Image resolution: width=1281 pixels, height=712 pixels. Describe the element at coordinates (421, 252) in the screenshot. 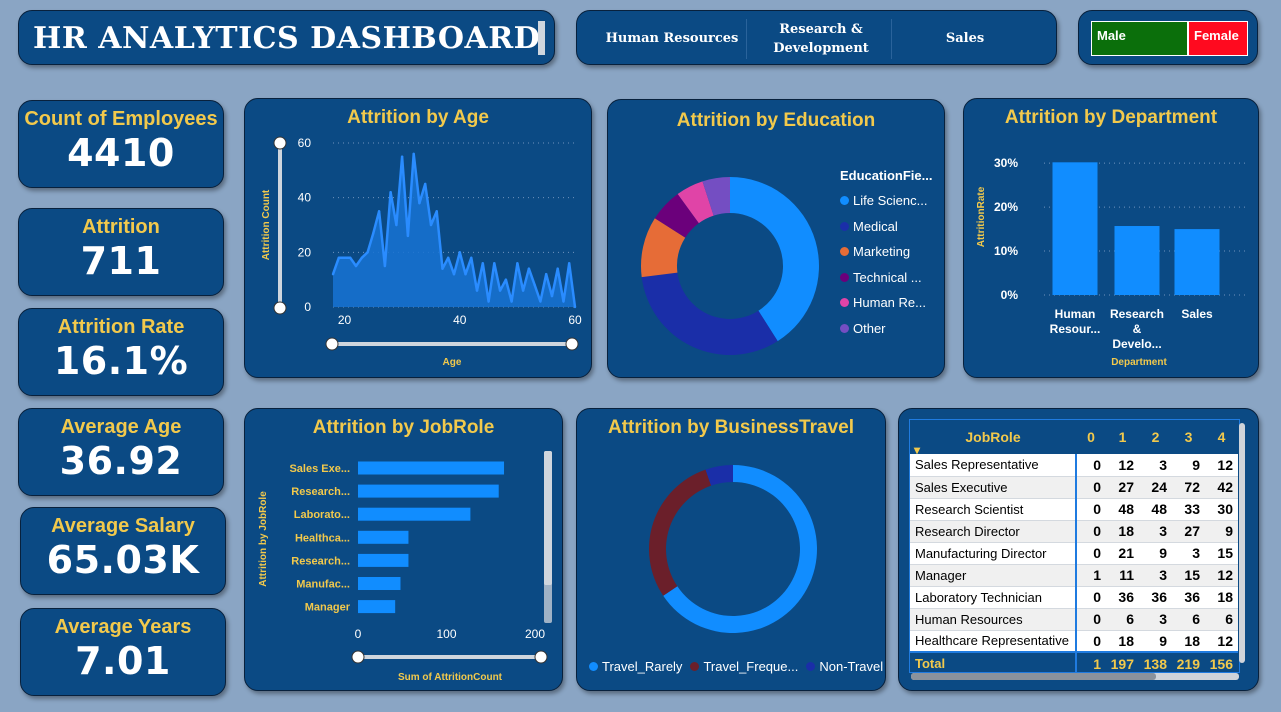

I see `age-area-chart: 0 20 40 60 20 40 60 Attrition Count Age` at that location.